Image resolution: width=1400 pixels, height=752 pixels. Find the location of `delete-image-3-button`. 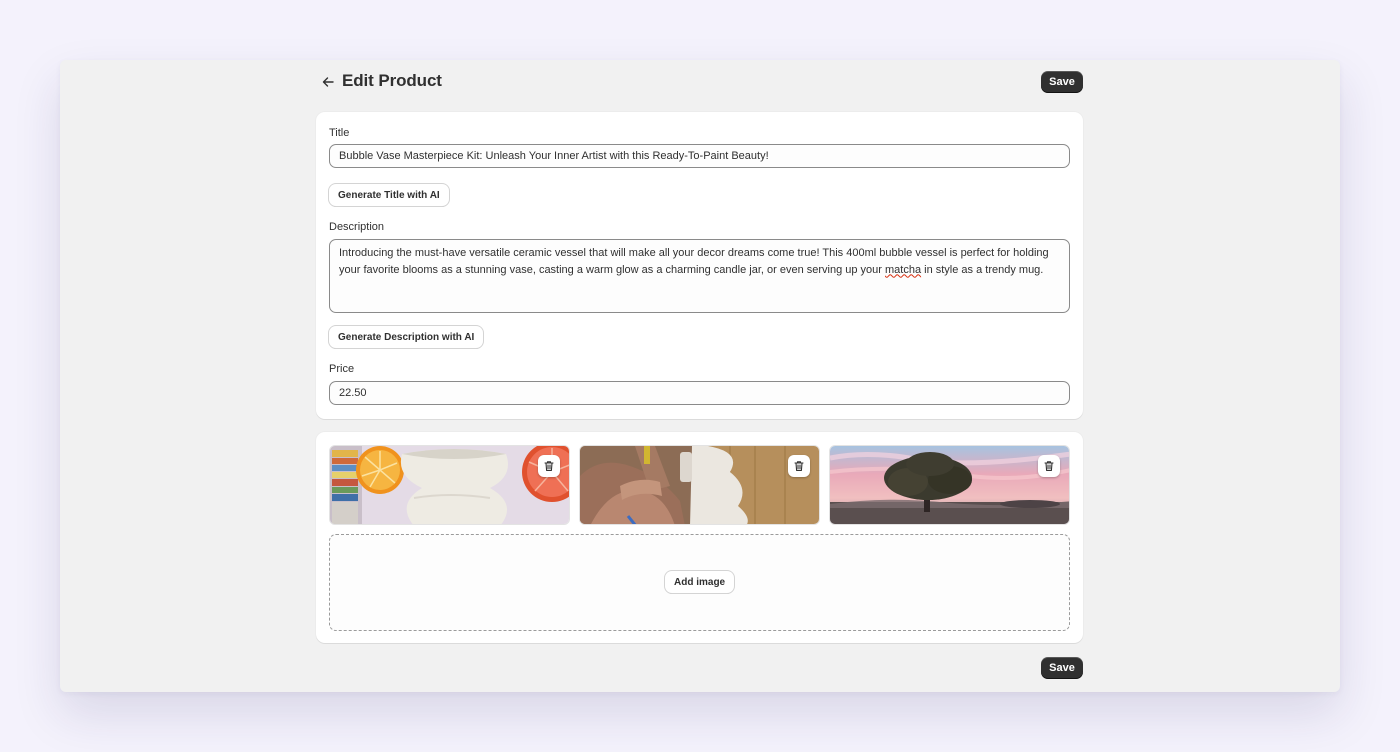

delete-image-3-button is located at coordinates (1049, 466).